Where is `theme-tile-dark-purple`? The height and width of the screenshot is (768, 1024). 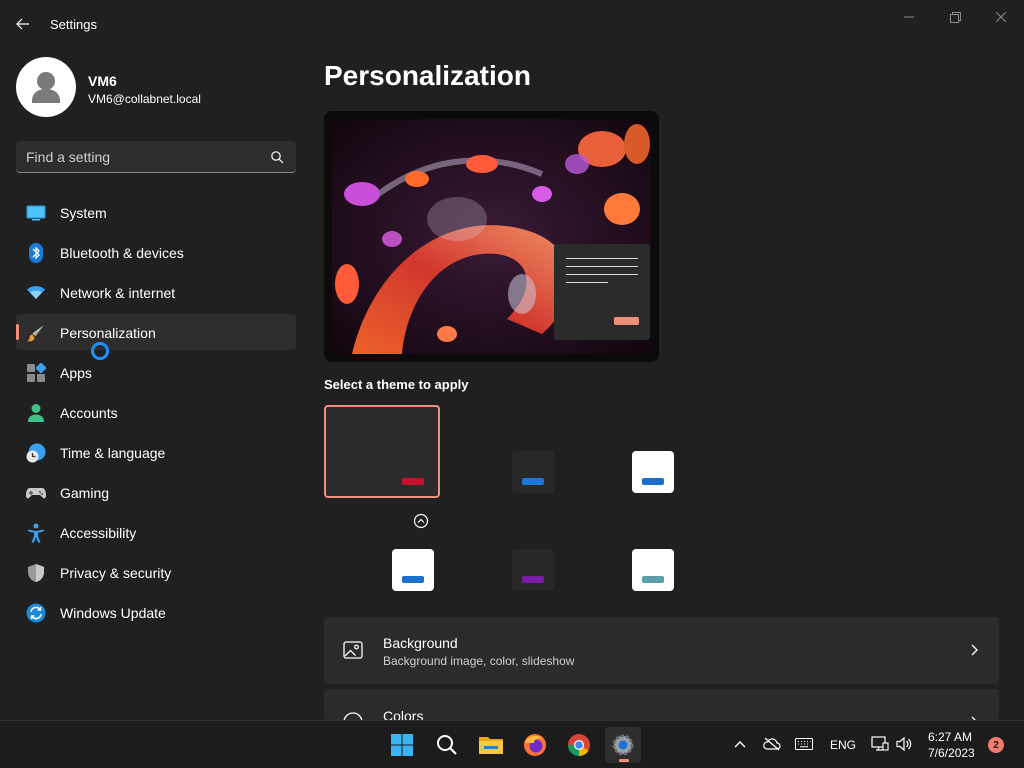 theme-tile-dark-purple is located at coordinates (533, 570).